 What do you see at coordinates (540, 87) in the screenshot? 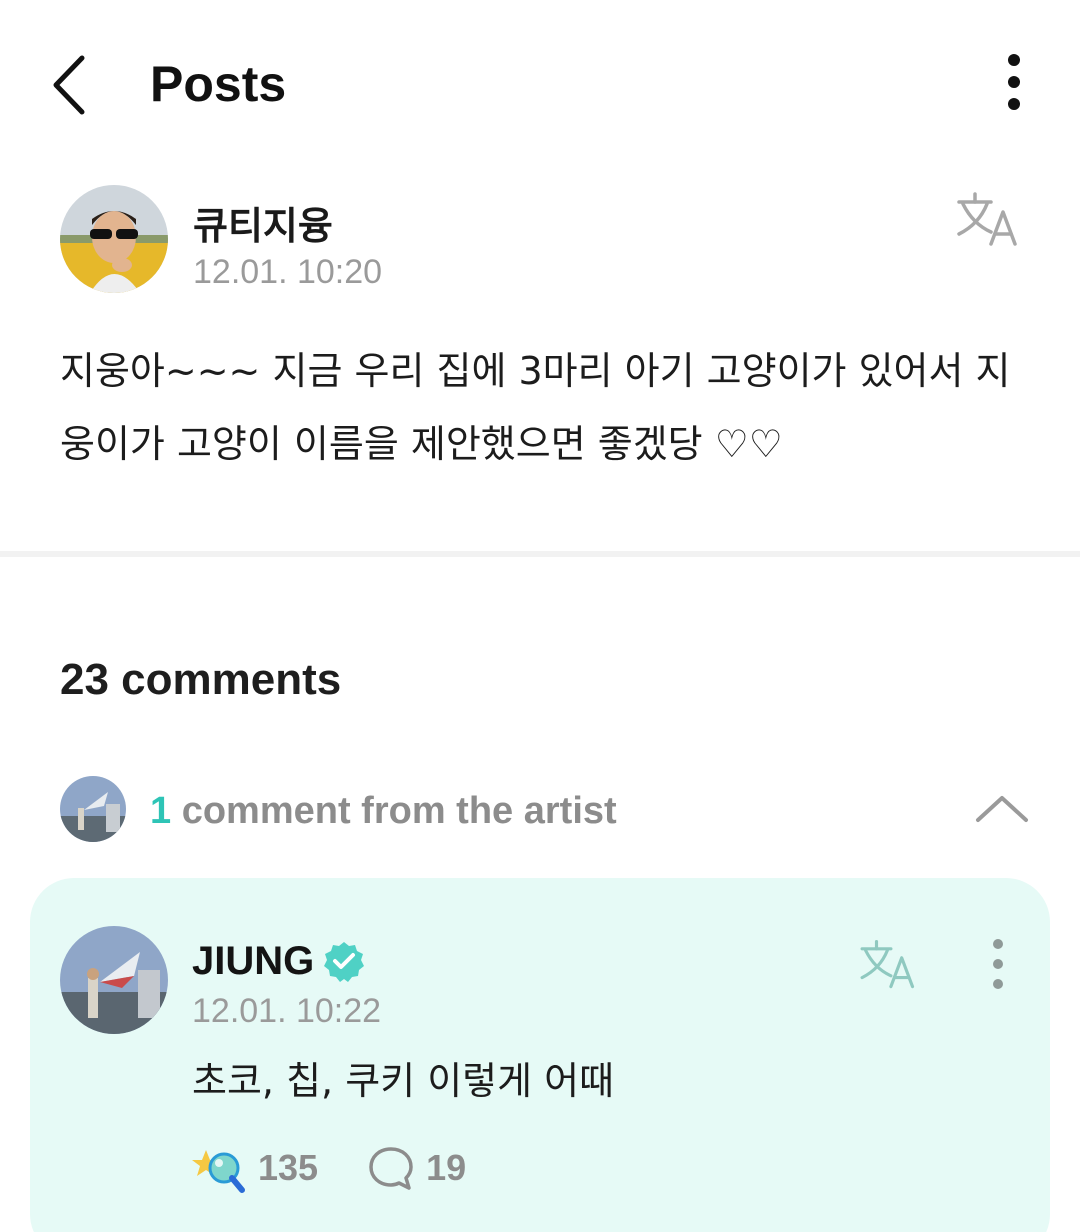
I see `top-bar: Posts` at bounding box center [540, 87].